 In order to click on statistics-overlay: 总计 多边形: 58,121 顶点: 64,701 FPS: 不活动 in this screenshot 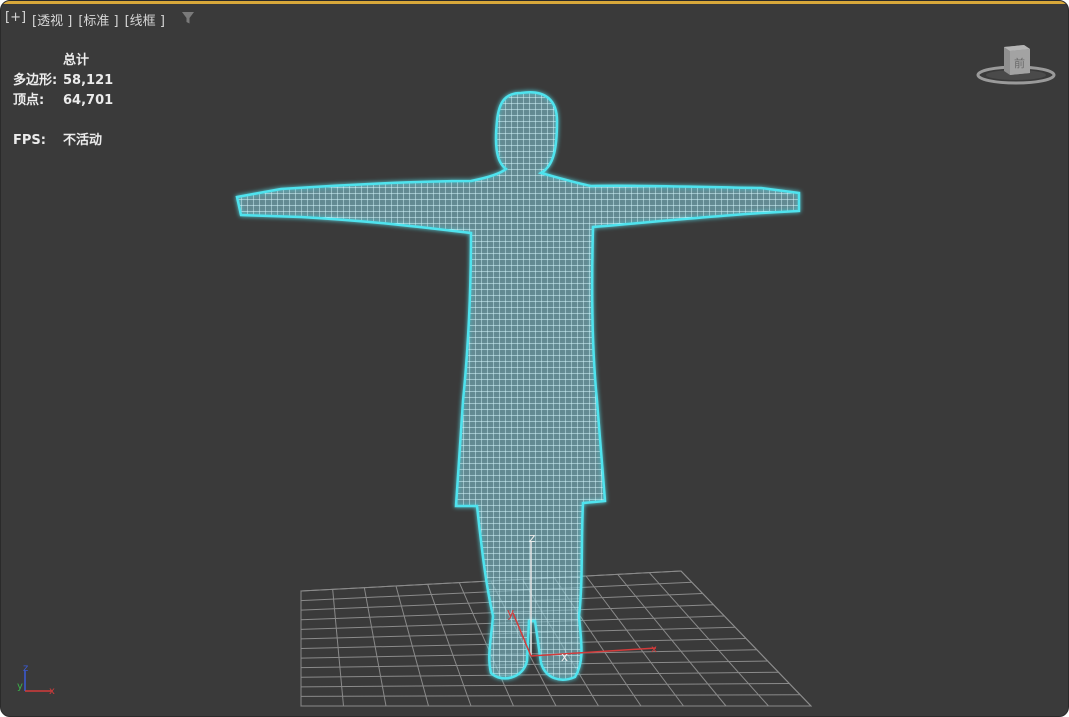, I will do `click(63, 101)`.